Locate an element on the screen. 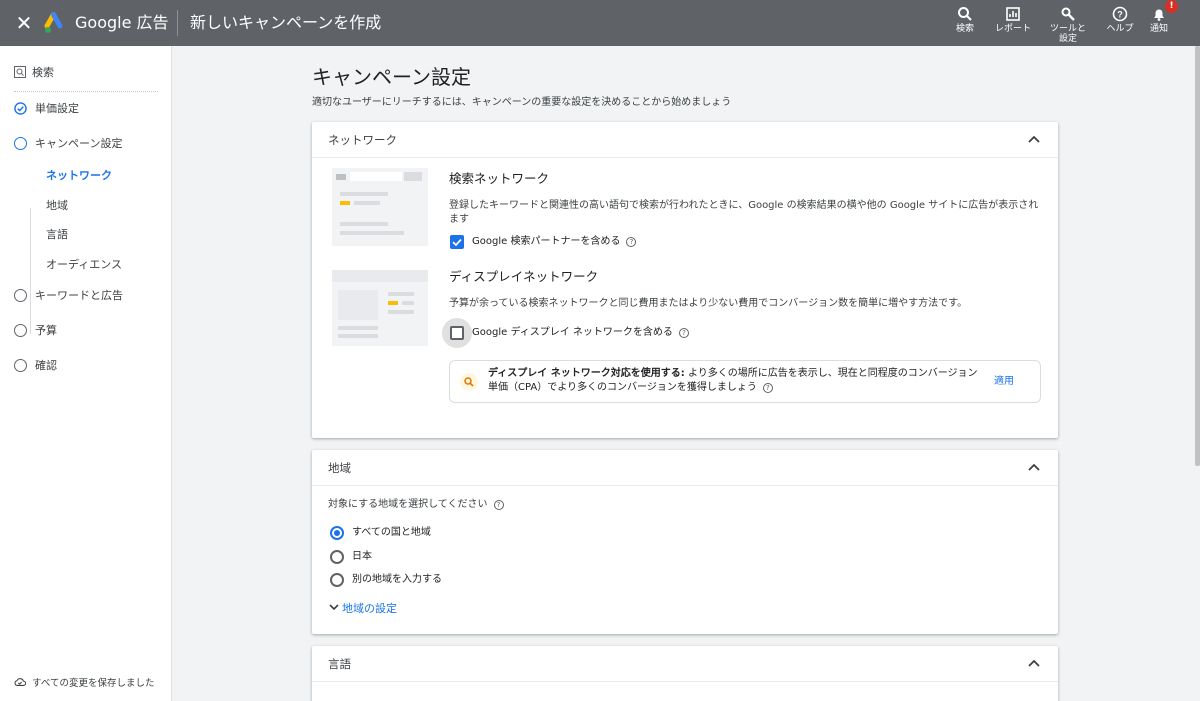  header-reports-button: レポート is located at coordinates (1013, 20).